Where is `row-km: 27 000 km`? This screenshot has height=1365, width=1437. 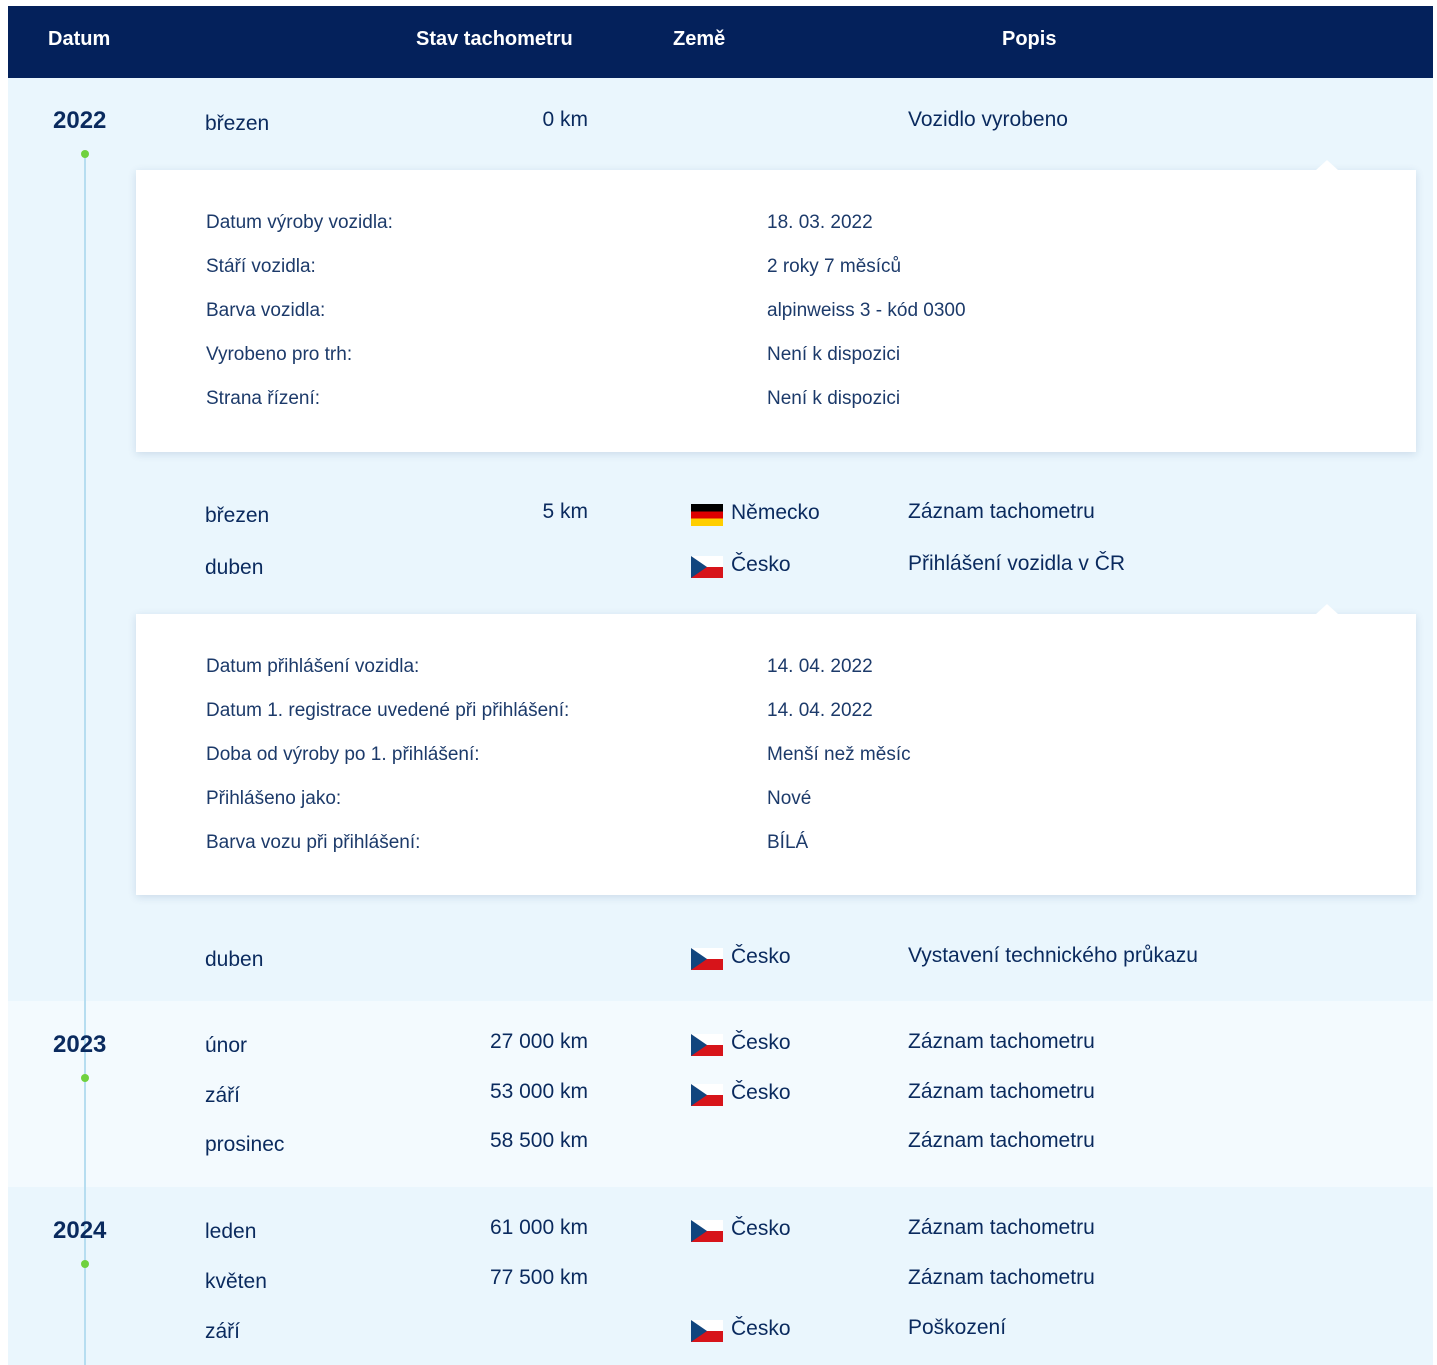
row-km: 27 000 km is located at coordinates (538, 1041).